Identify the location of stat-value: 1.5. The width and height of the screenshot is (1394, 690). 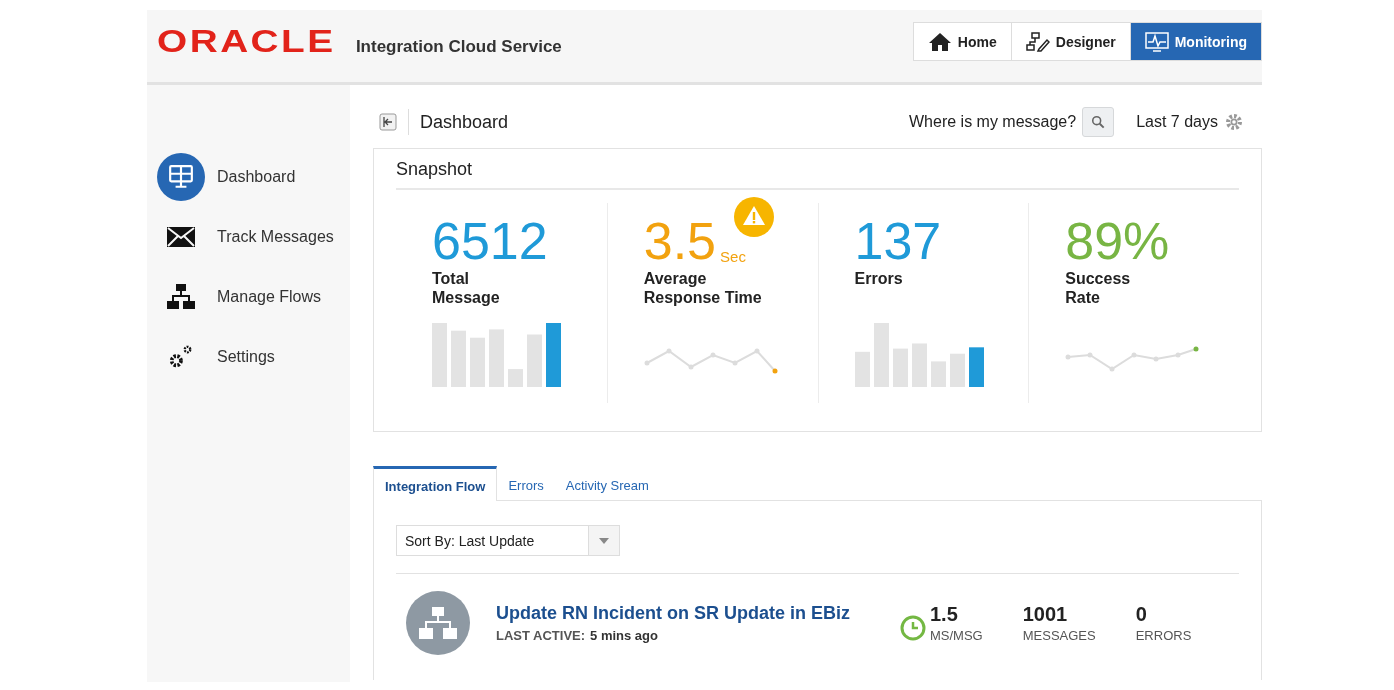
(944, 614).